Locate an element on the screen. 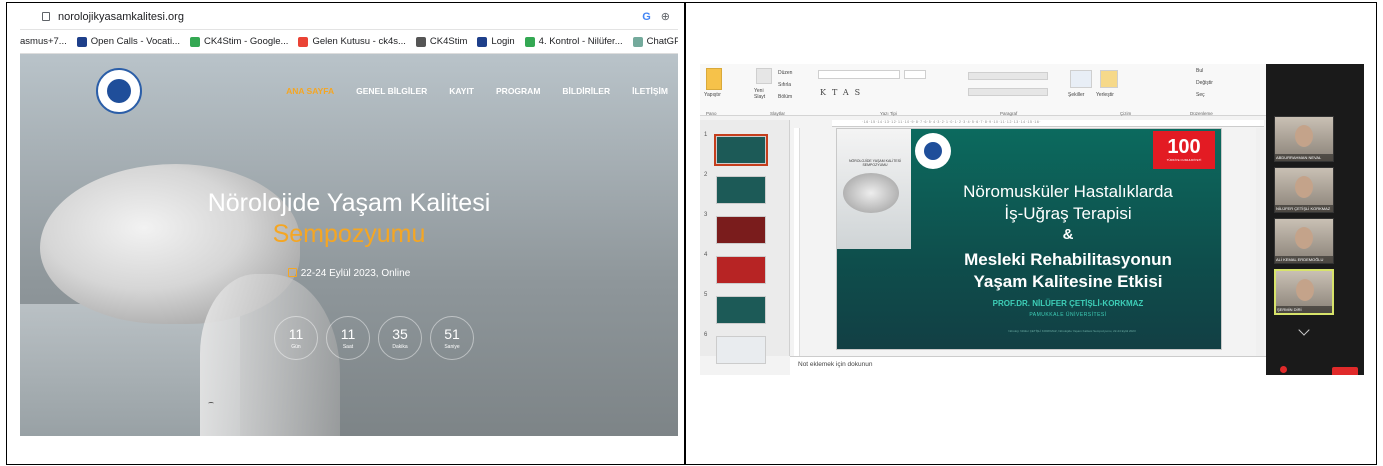 This screenshot has height=466, width=1383. slide-affiliation: PAMUKKALE ÜNİVERSİTESİ is located at coordinates (1068, 315).